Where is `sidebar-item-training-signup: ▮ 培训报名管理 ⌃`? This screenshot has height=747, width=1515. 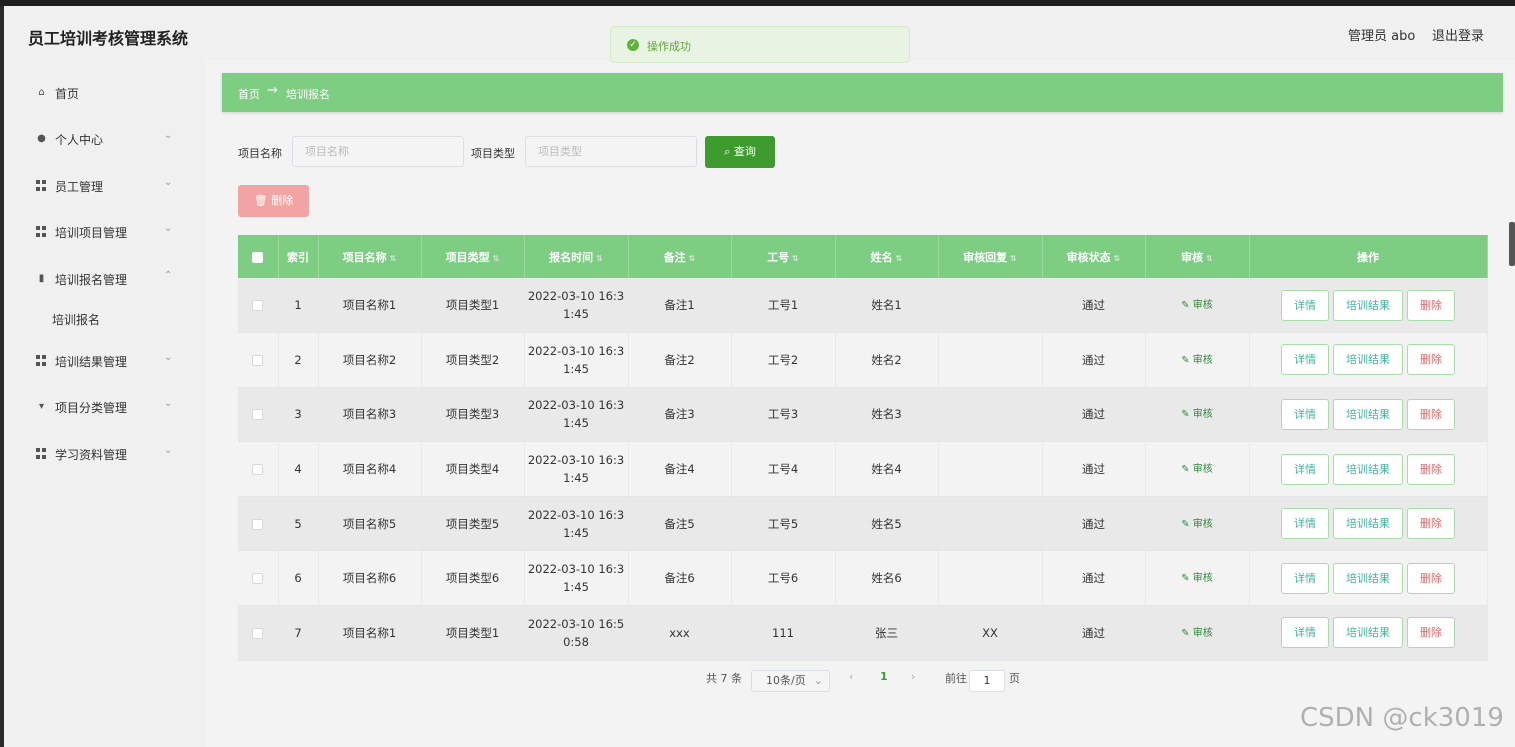
sidebar-item-training-signup: ▮ 培训报名管理 ⌃ is located at coordinates (105, 278).